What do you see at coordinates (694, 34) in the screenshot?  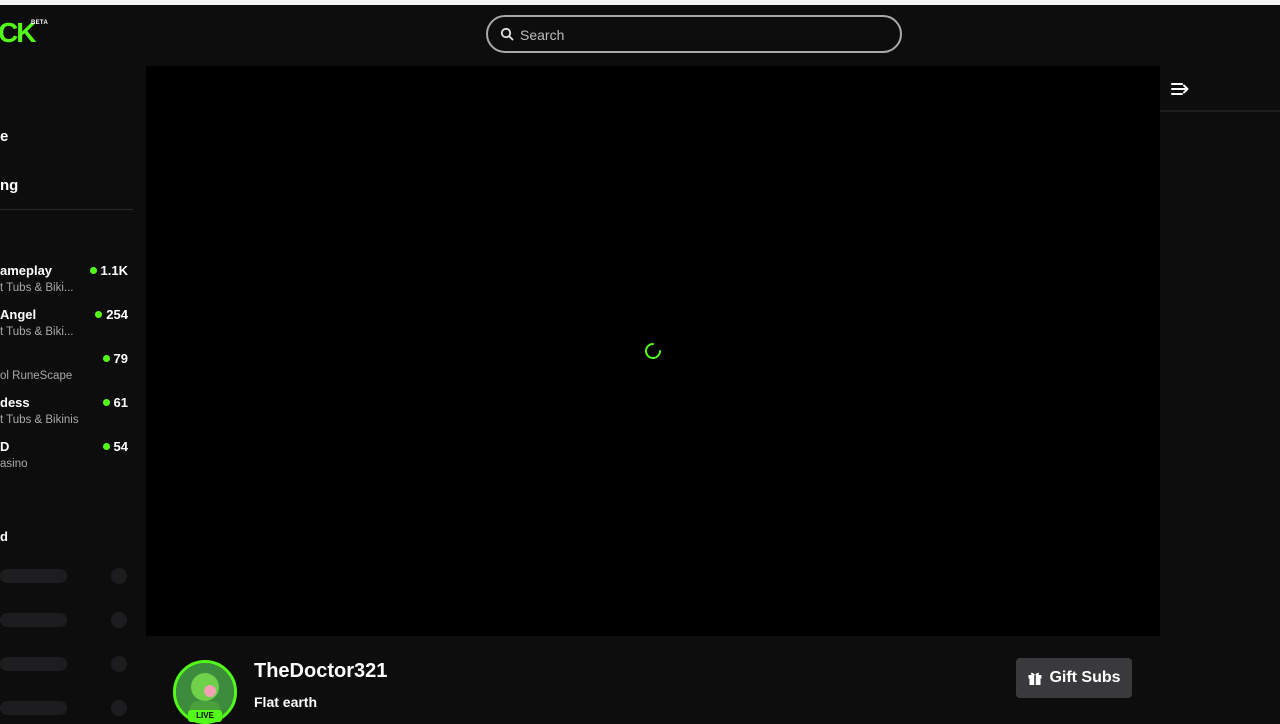 I see `search-input: Search` at bounding box center [694, 34].